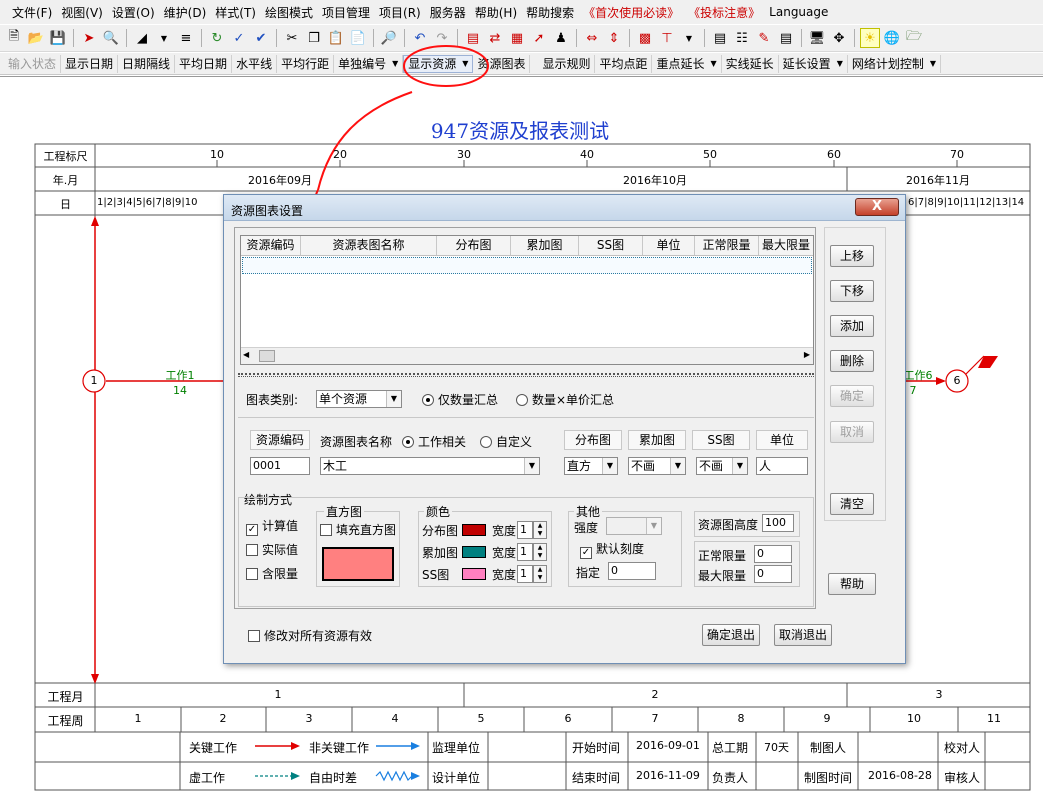  I want to click on chk-calc: ✓ 计算值, so click(272, 526).